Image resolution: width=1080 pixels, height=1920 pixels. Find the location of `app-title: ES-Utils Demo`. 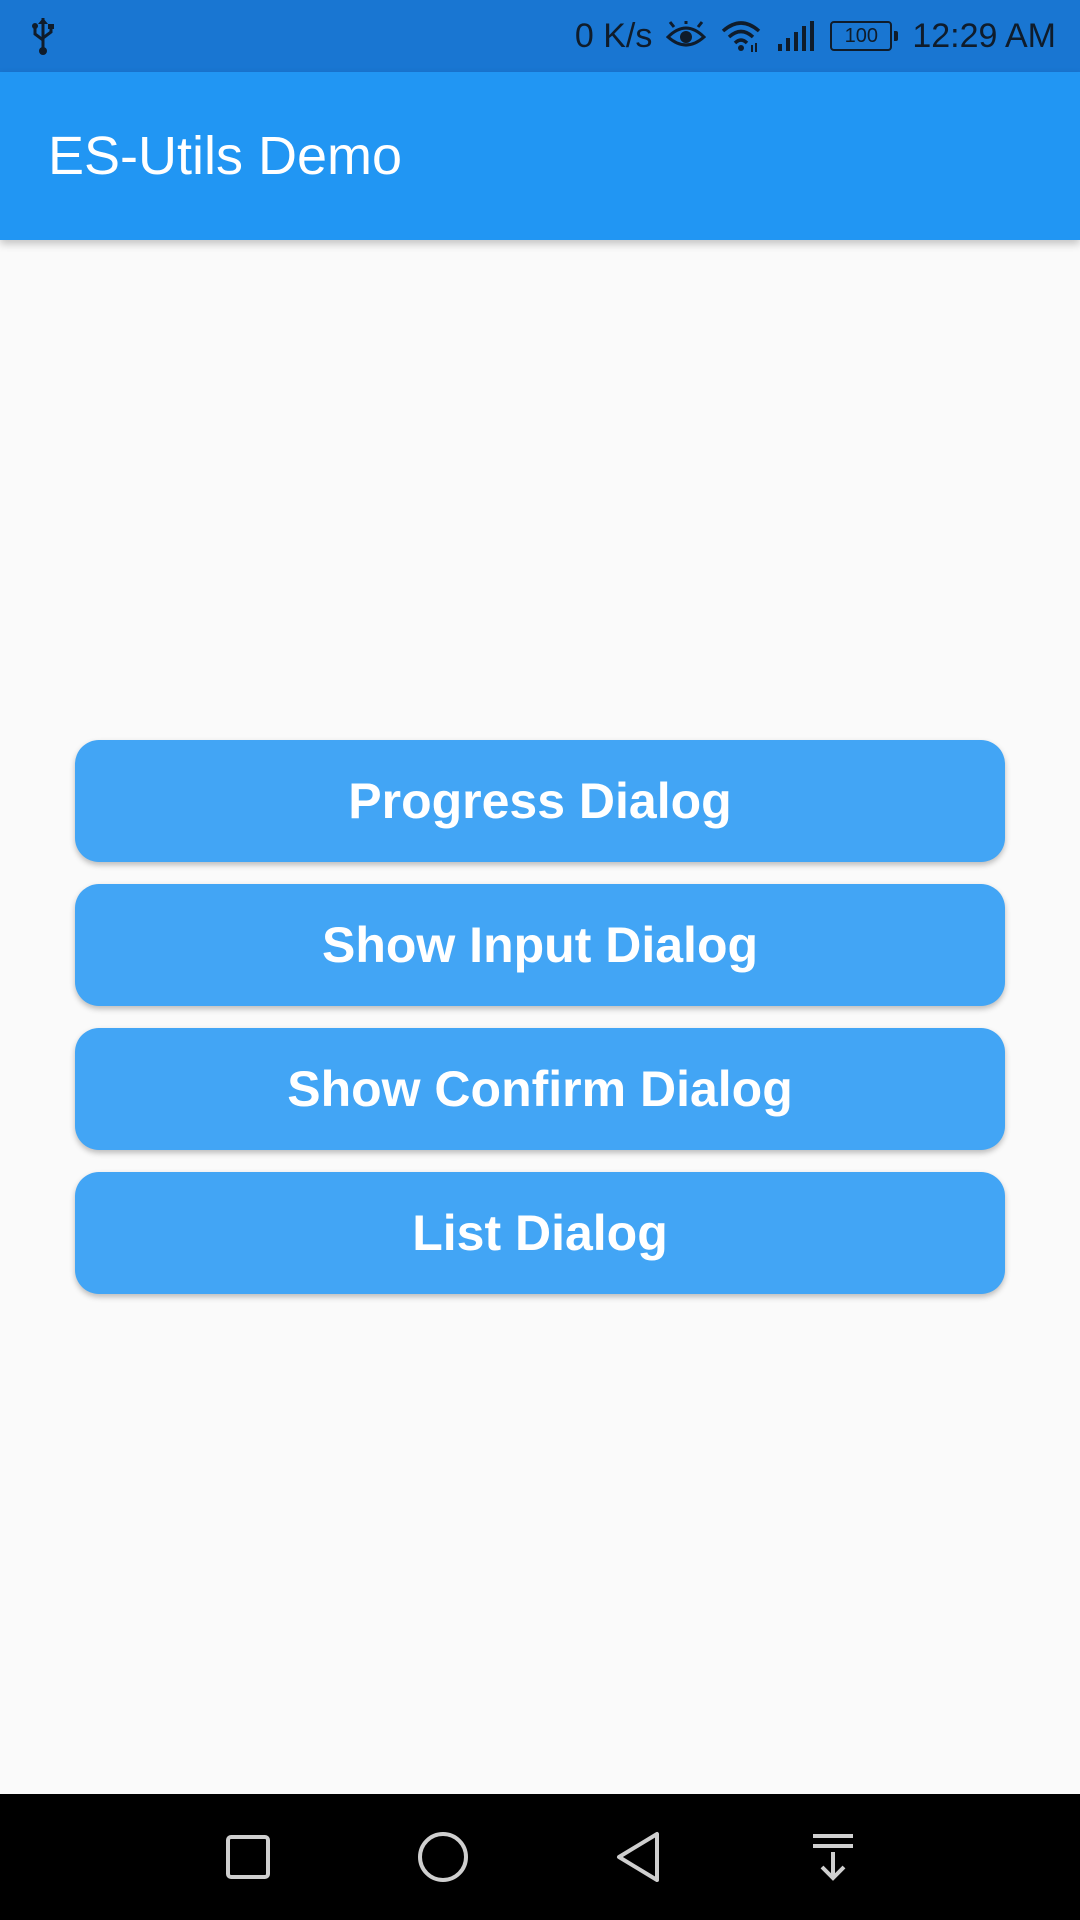

app-title: ES-Utils Demo is located at coordinates (225, 156).